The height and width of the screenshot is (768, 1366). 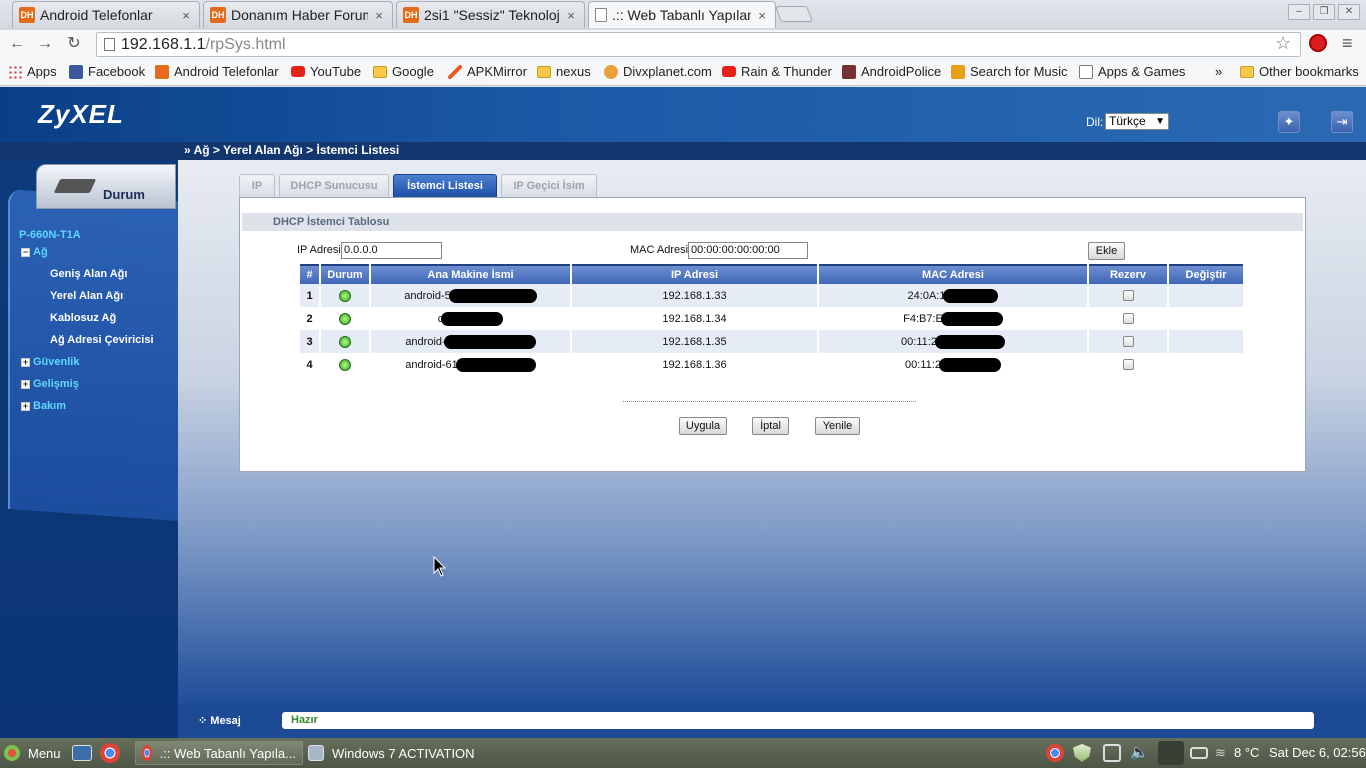 What do you see at coordinates (86, 296) in the screenshot?
I see `sidebar-item-lan: Yerel Alan Ağı` at bounding box center [86, 296].